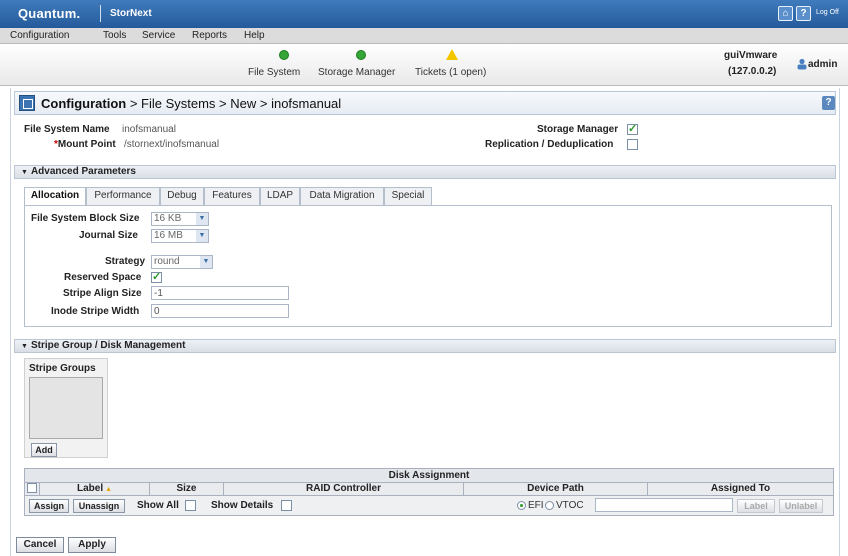 The height and width of the screenshot is (556, 848). What do you see at coordinates (39, 35) in the screenshot?
I see `menu-configuration: Configuration` at bounding box center [39, 35].